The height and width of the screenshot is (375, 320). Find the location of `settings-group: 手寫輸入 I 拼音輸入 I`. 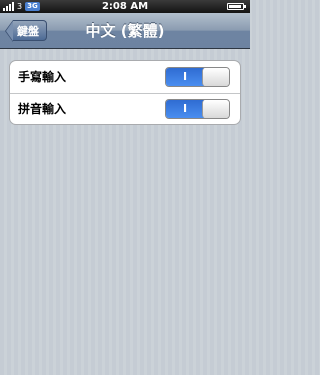

settings-group: 手寫輸入 I 拼音輸入 I is located at coordinates (125, 92).